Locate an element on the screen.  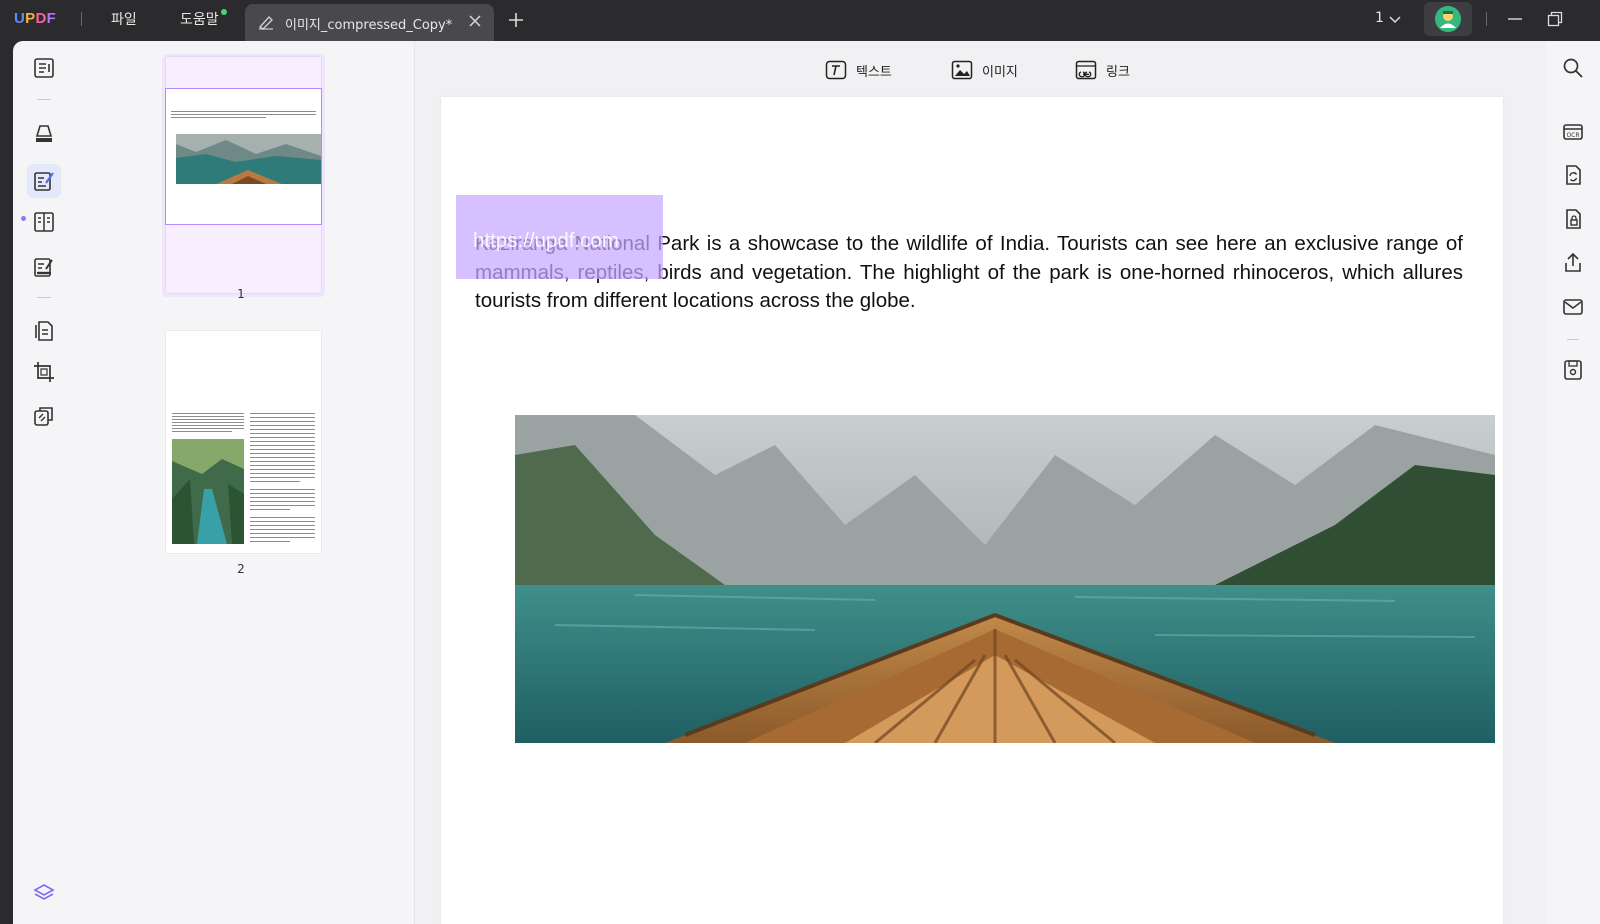
avatar is located at coordinates (1448, 19).